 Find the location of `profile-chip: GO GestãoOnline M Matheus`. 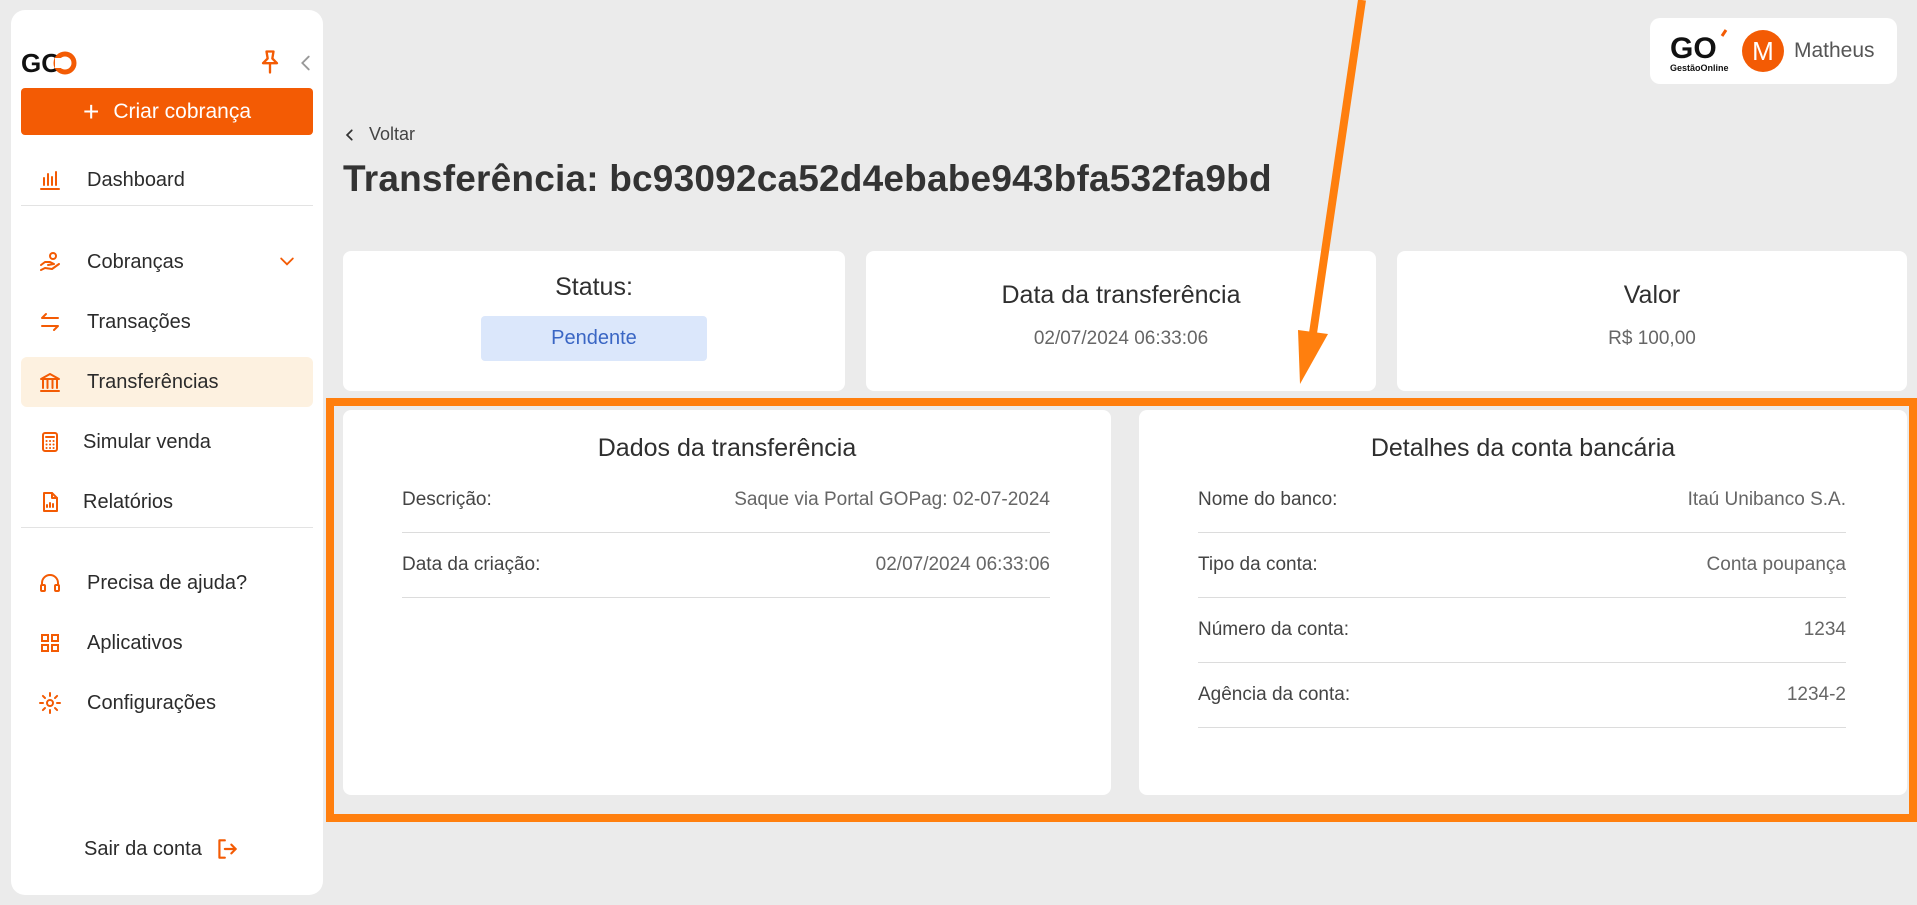

profile-chip: GO GestãoOnline M Matheus is located at coordinates (1773, 51).